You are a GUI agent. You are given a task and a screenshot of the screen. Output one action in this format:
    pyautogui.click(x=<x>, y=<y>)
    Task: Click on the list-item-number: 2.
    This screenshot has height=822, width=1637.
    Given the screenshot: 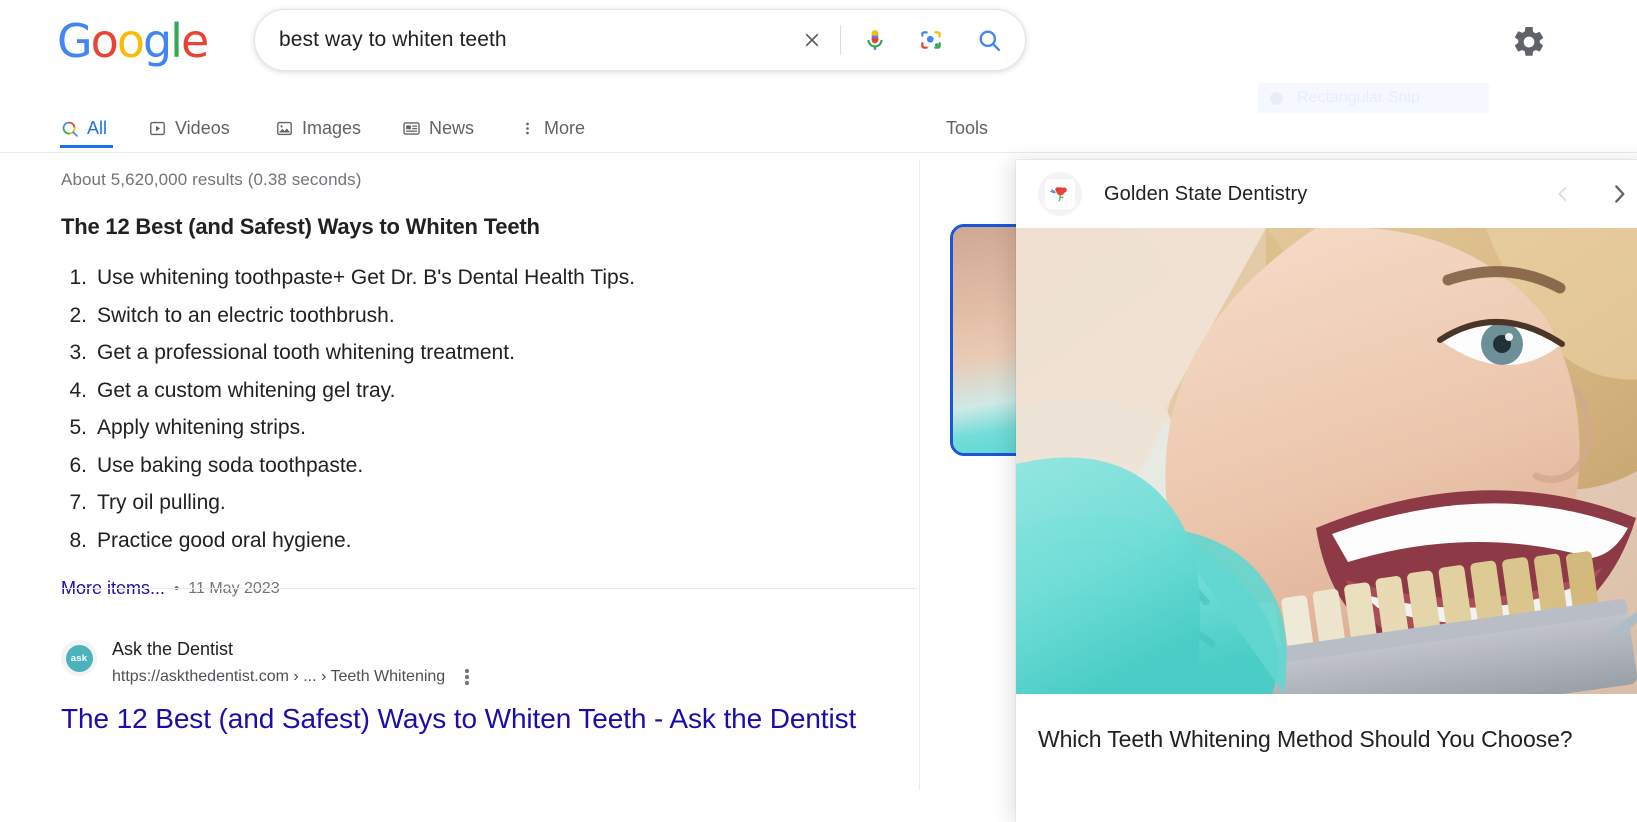 What is the action you would take?
    pyautogui.click(x=78, y=315)
    